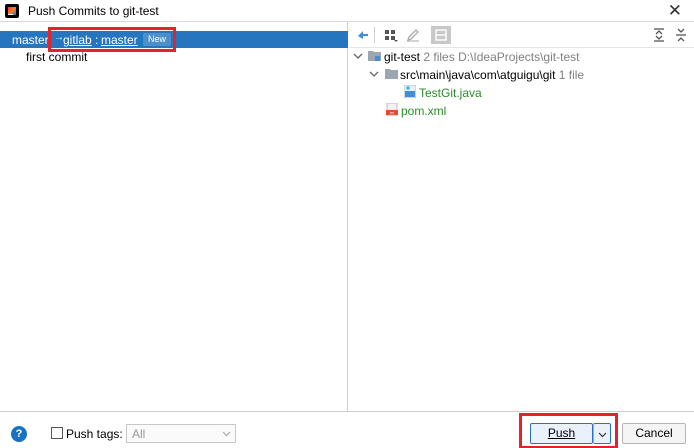  I want to click on diff-icon, so click(441, 35).